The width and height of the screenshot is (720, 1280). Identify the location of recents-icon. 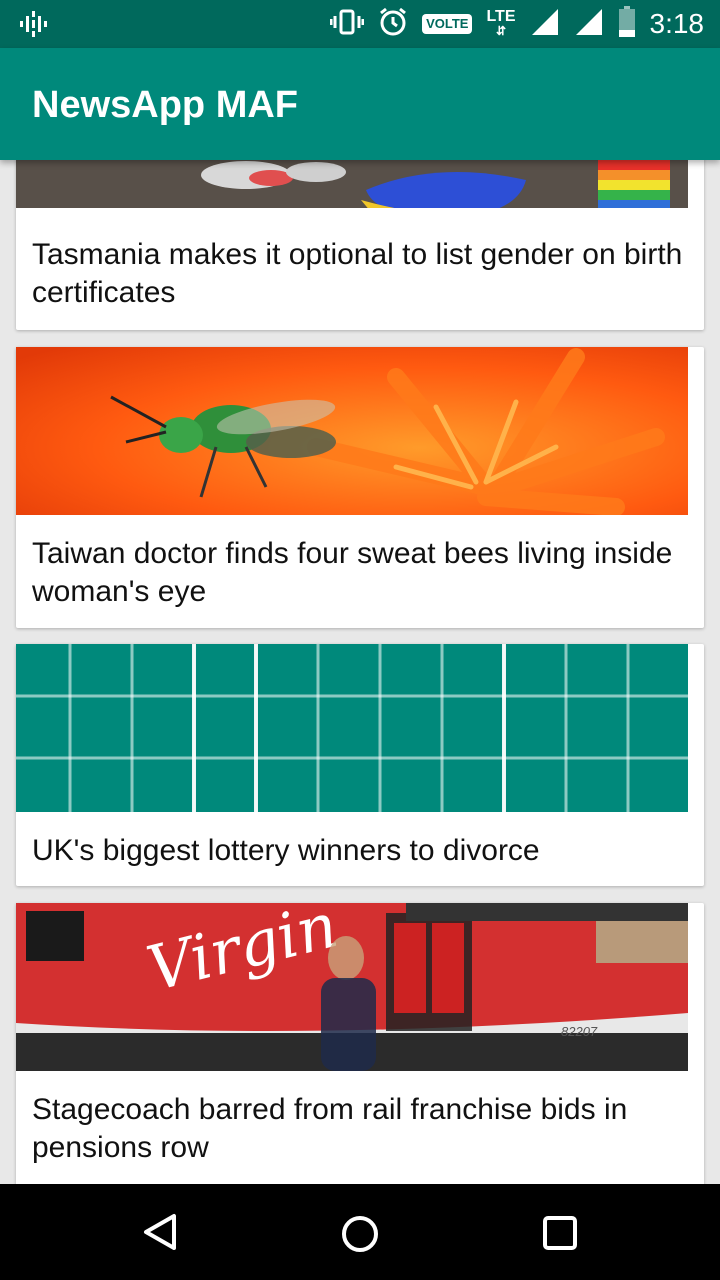
(560, 1235).